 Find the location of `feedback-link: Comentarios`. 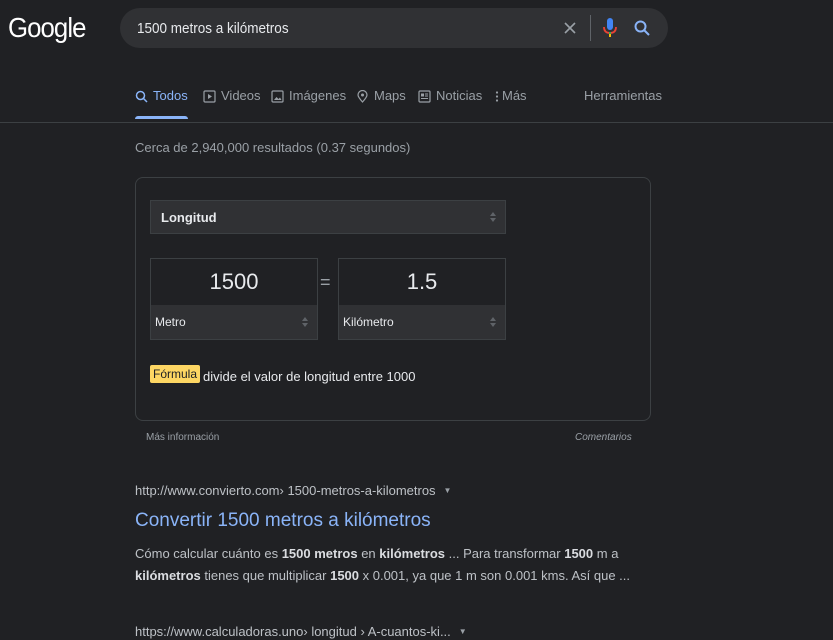

feedback-link: Comentarios is located at coordinates (603, 437).